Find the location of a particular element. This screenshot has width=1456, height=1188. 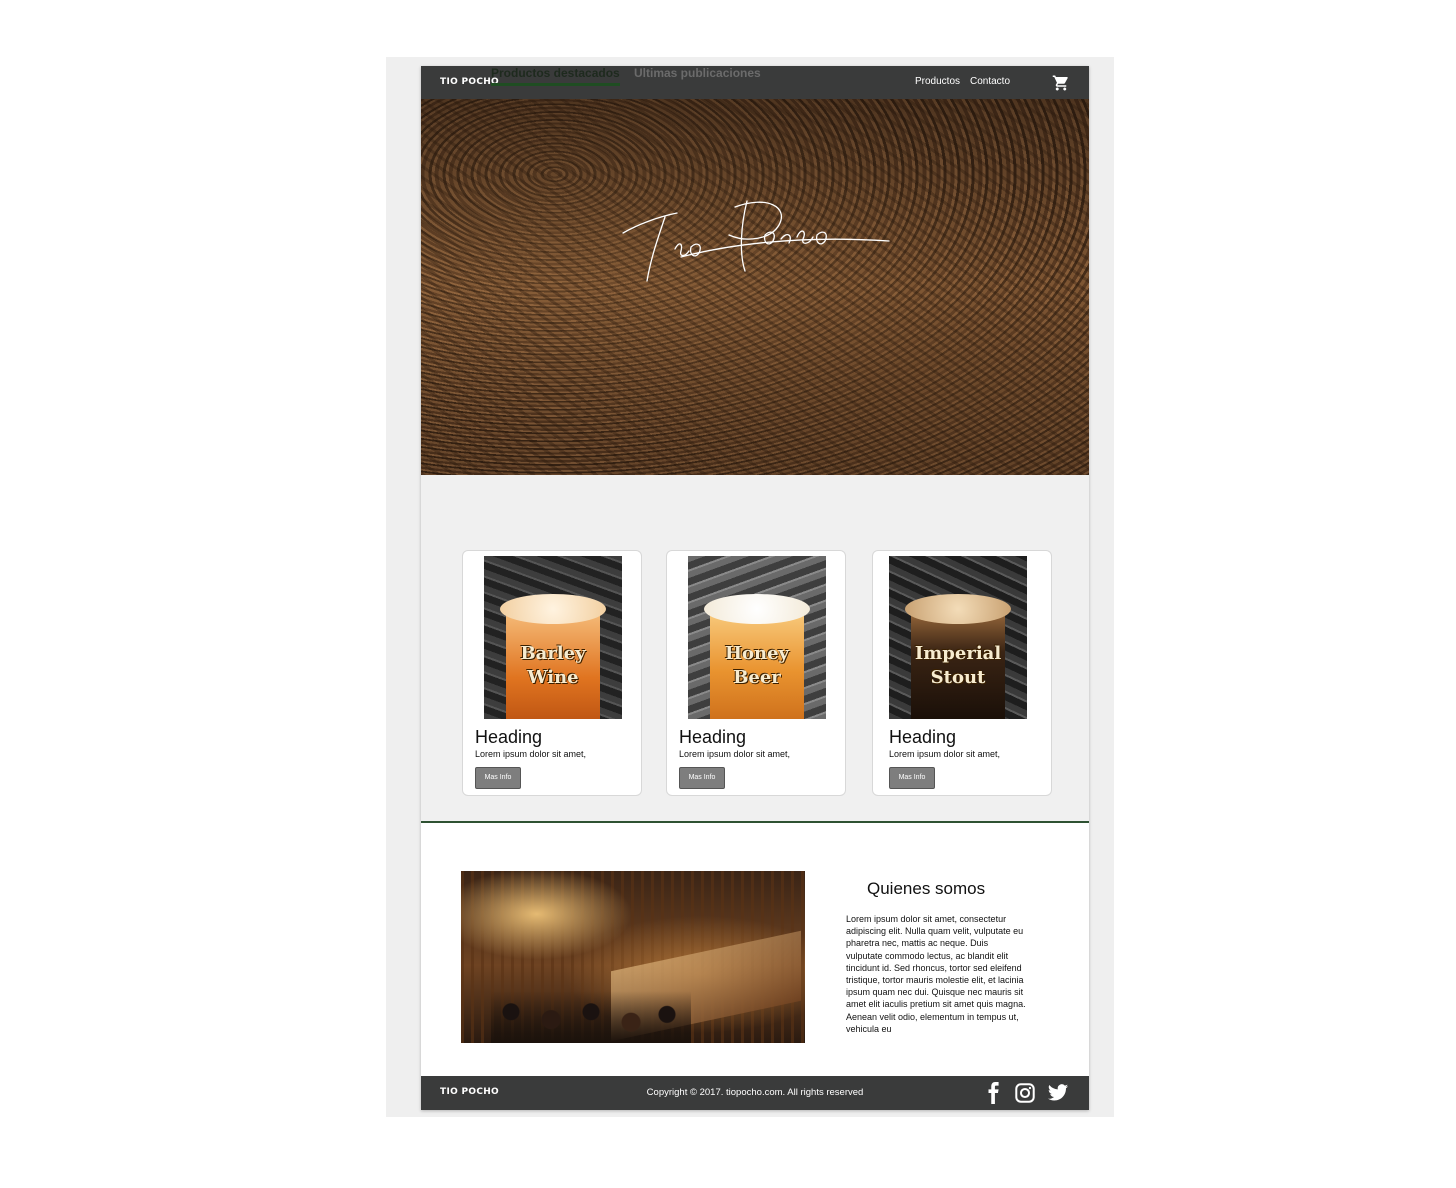

nav-link-contacto: Contacto is located at coordinates (990, 81).